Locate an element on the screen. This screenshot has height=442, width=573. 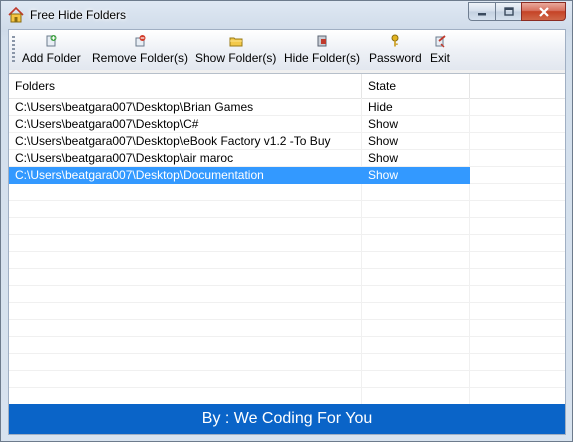
toolbar-grip is located at coordinates (13, 50).